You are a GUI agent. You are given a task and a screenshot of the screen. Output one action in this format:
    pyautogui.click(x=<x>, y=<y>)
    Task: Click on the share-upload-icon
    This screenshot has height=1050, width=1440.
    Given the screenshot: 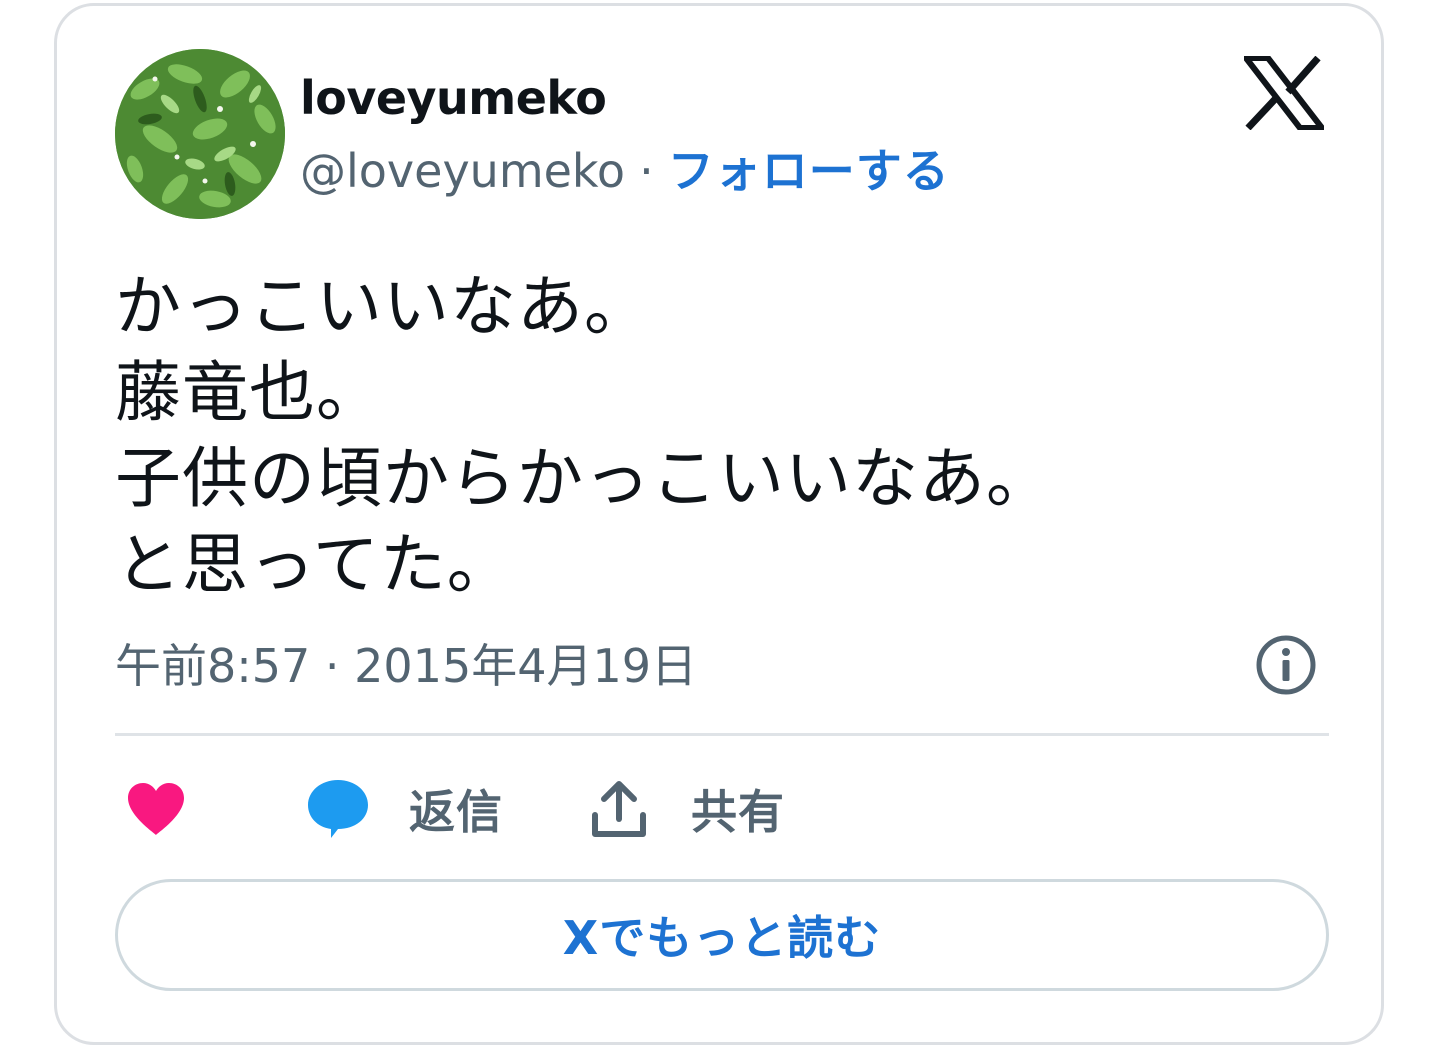 What is the action you would take?
    pyautogui.click(x=619, y=809)
    